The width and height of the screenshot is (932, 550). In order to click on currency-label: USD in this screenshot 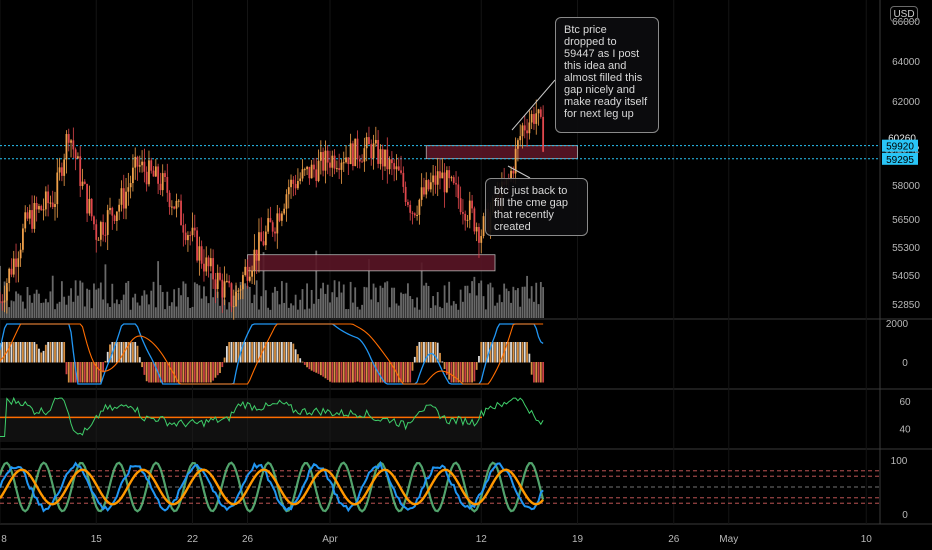, I will do `click(904, 14)`.